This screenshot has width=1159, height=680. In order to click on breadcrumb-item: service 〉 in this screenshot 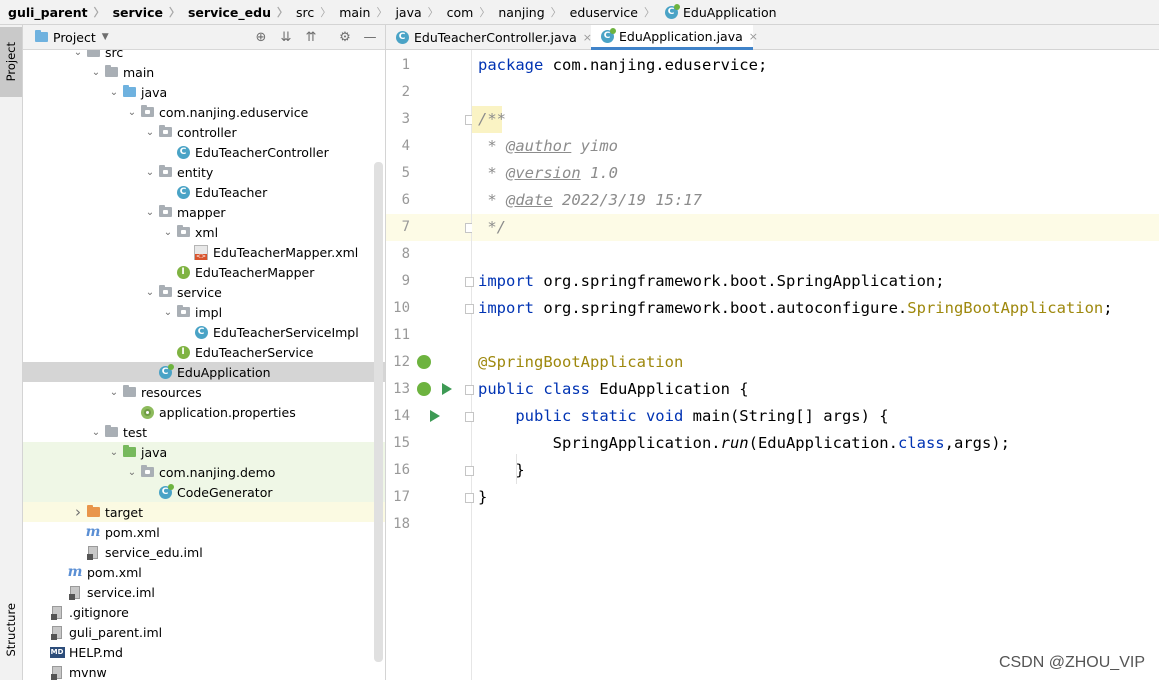, I will do `click(142, 12)`.